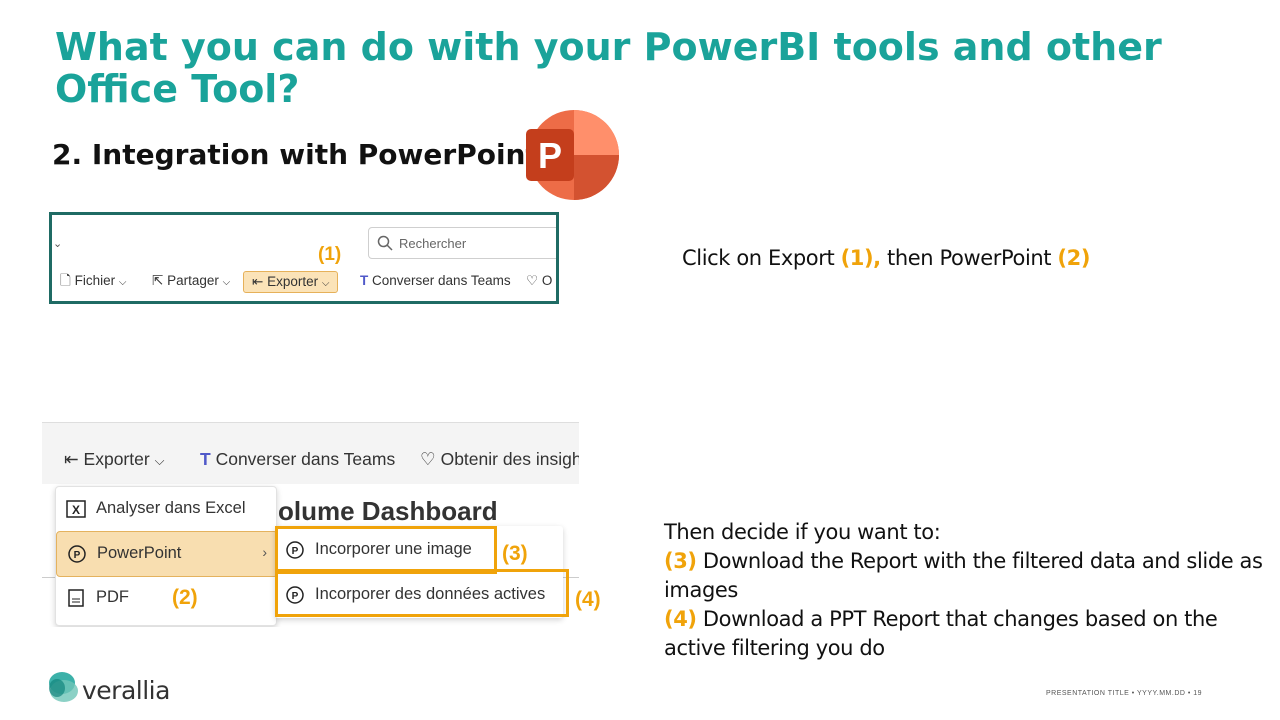 This screenshot has width=1280, height=720. What do you see at coordinates (166, 509) in the screenshot?
I see `menu-item-excel: X Analyser dans Excel` at bounding box center [166, 509].